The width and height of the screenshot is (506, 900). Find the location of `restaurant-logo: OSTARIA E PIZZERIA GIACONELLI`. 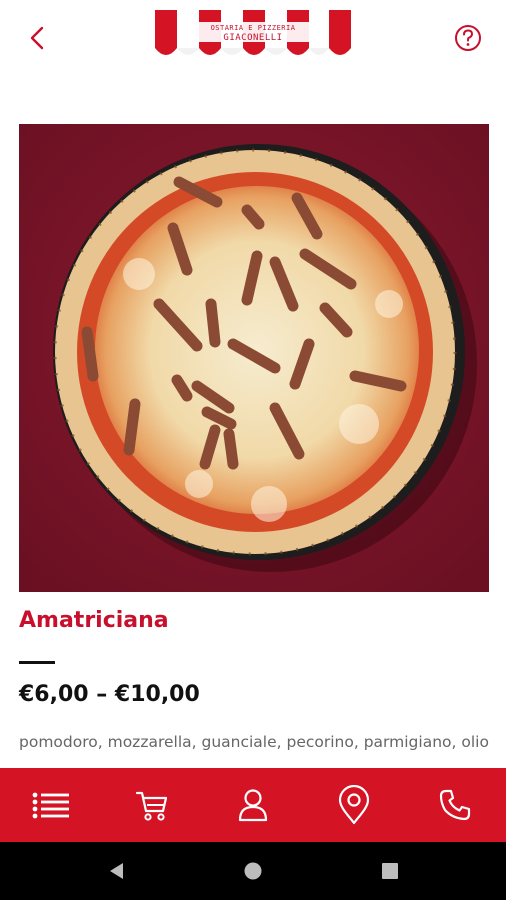

restaurant-logo: OSTARIA E PIZZERIA GIACONELLI is located at coordinates (253, 35).